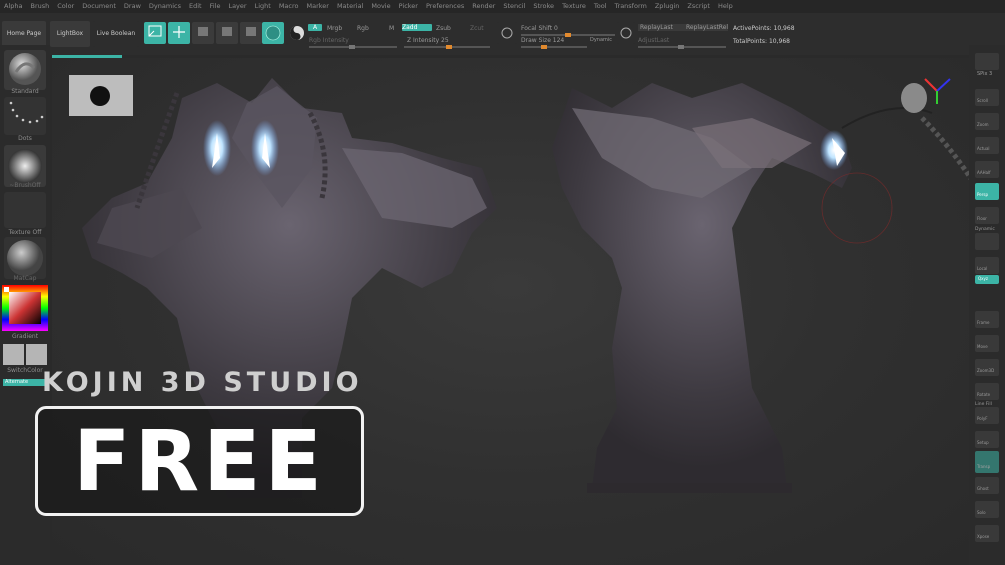 The width and height of the screenshot is (1005, 565). I want to click on stroke-dots-button, so click(25, 116).